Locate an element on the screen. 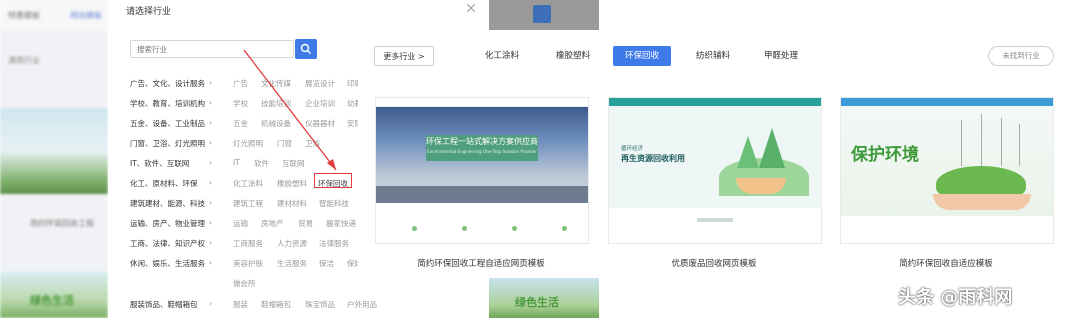 The image size is (1080, 318). subcategory: 橡胶塑料 is located at coordinates (292, 183).